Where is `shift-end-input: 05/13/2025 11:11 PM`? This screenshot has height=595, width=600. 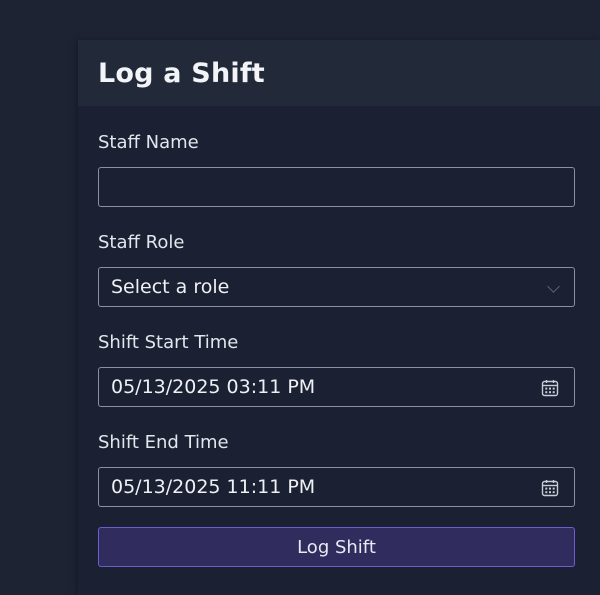 shift-end-input: 05/13/2025 11:11 PM is located at coordinates (336, 487).